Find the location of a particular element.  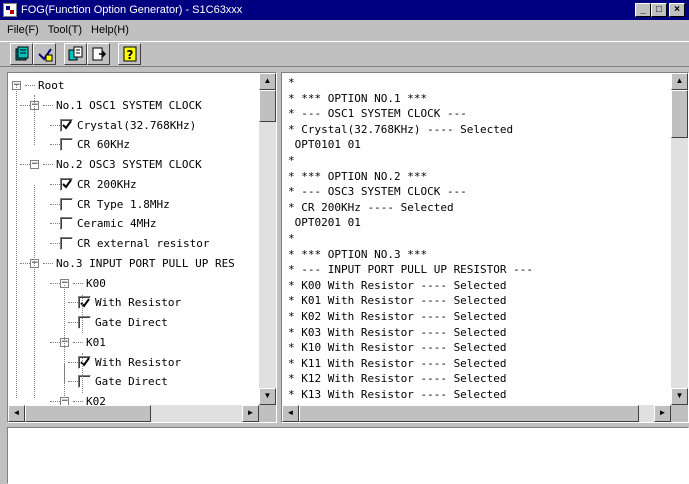

generate-button is located at coordinates (75, 54).